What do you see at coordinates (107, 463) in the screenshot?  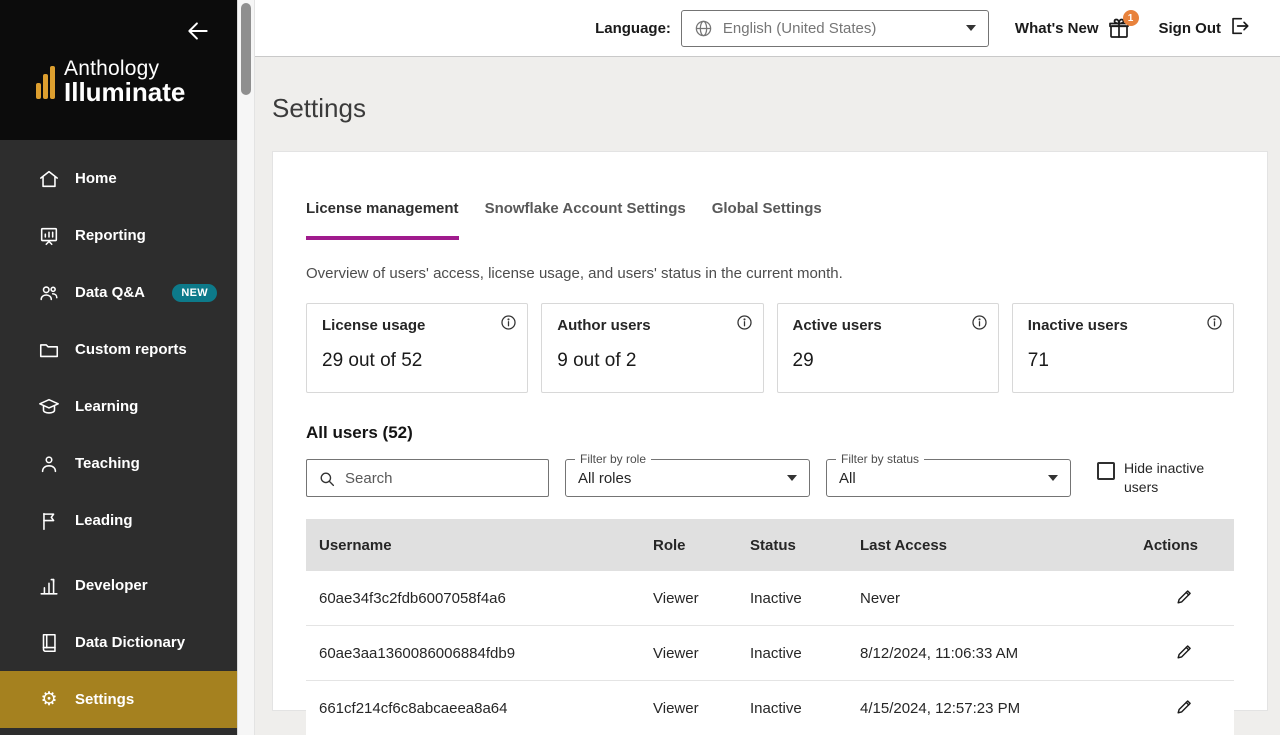 I see `sidebar-item-label: Teaching` at bounding box center [107, 463].